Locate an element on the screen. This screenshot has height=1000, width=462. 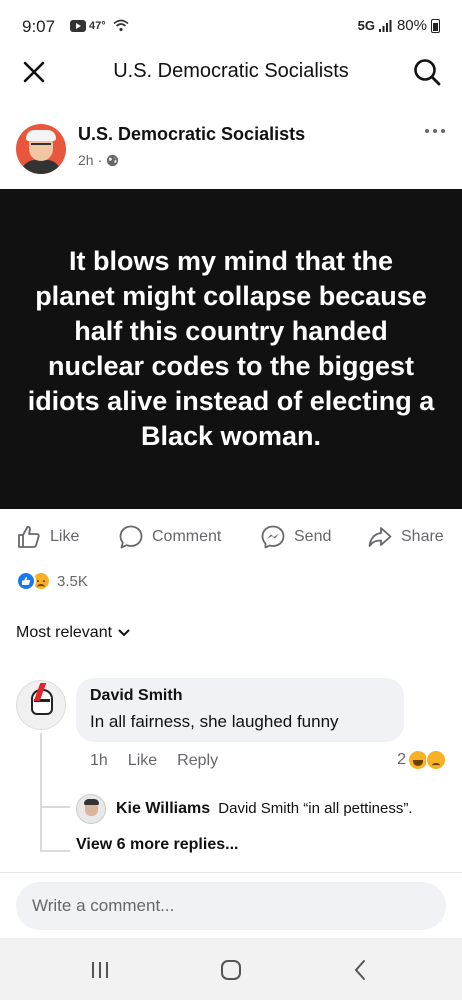
search-button is located at coordinates (427, 72).